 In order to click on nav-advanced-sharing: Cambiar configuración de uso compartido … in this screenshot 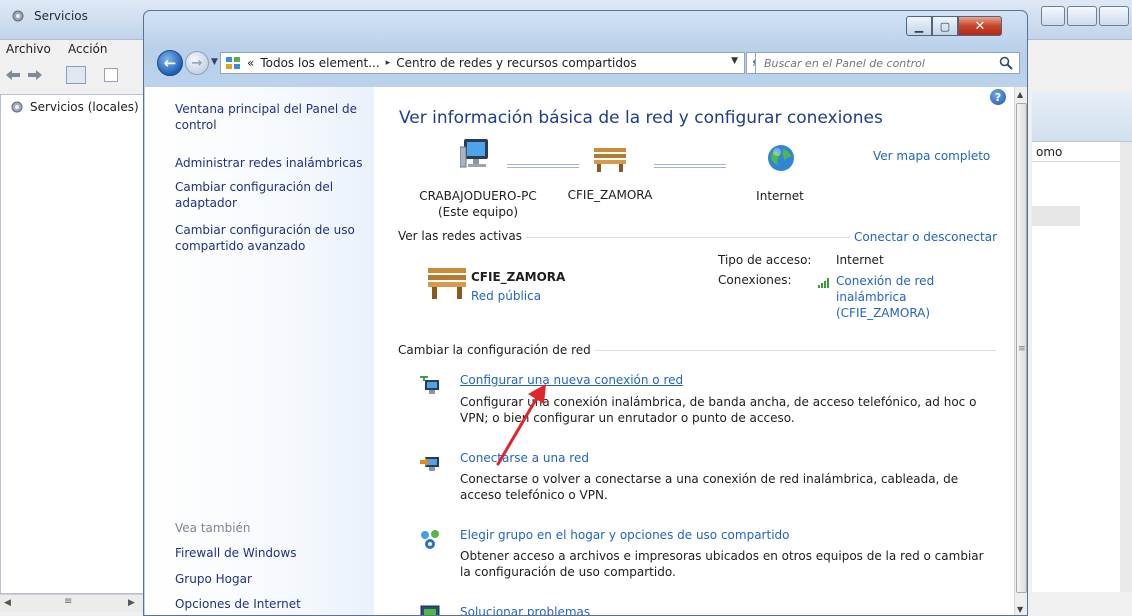, I will do `click(270, 238)`.